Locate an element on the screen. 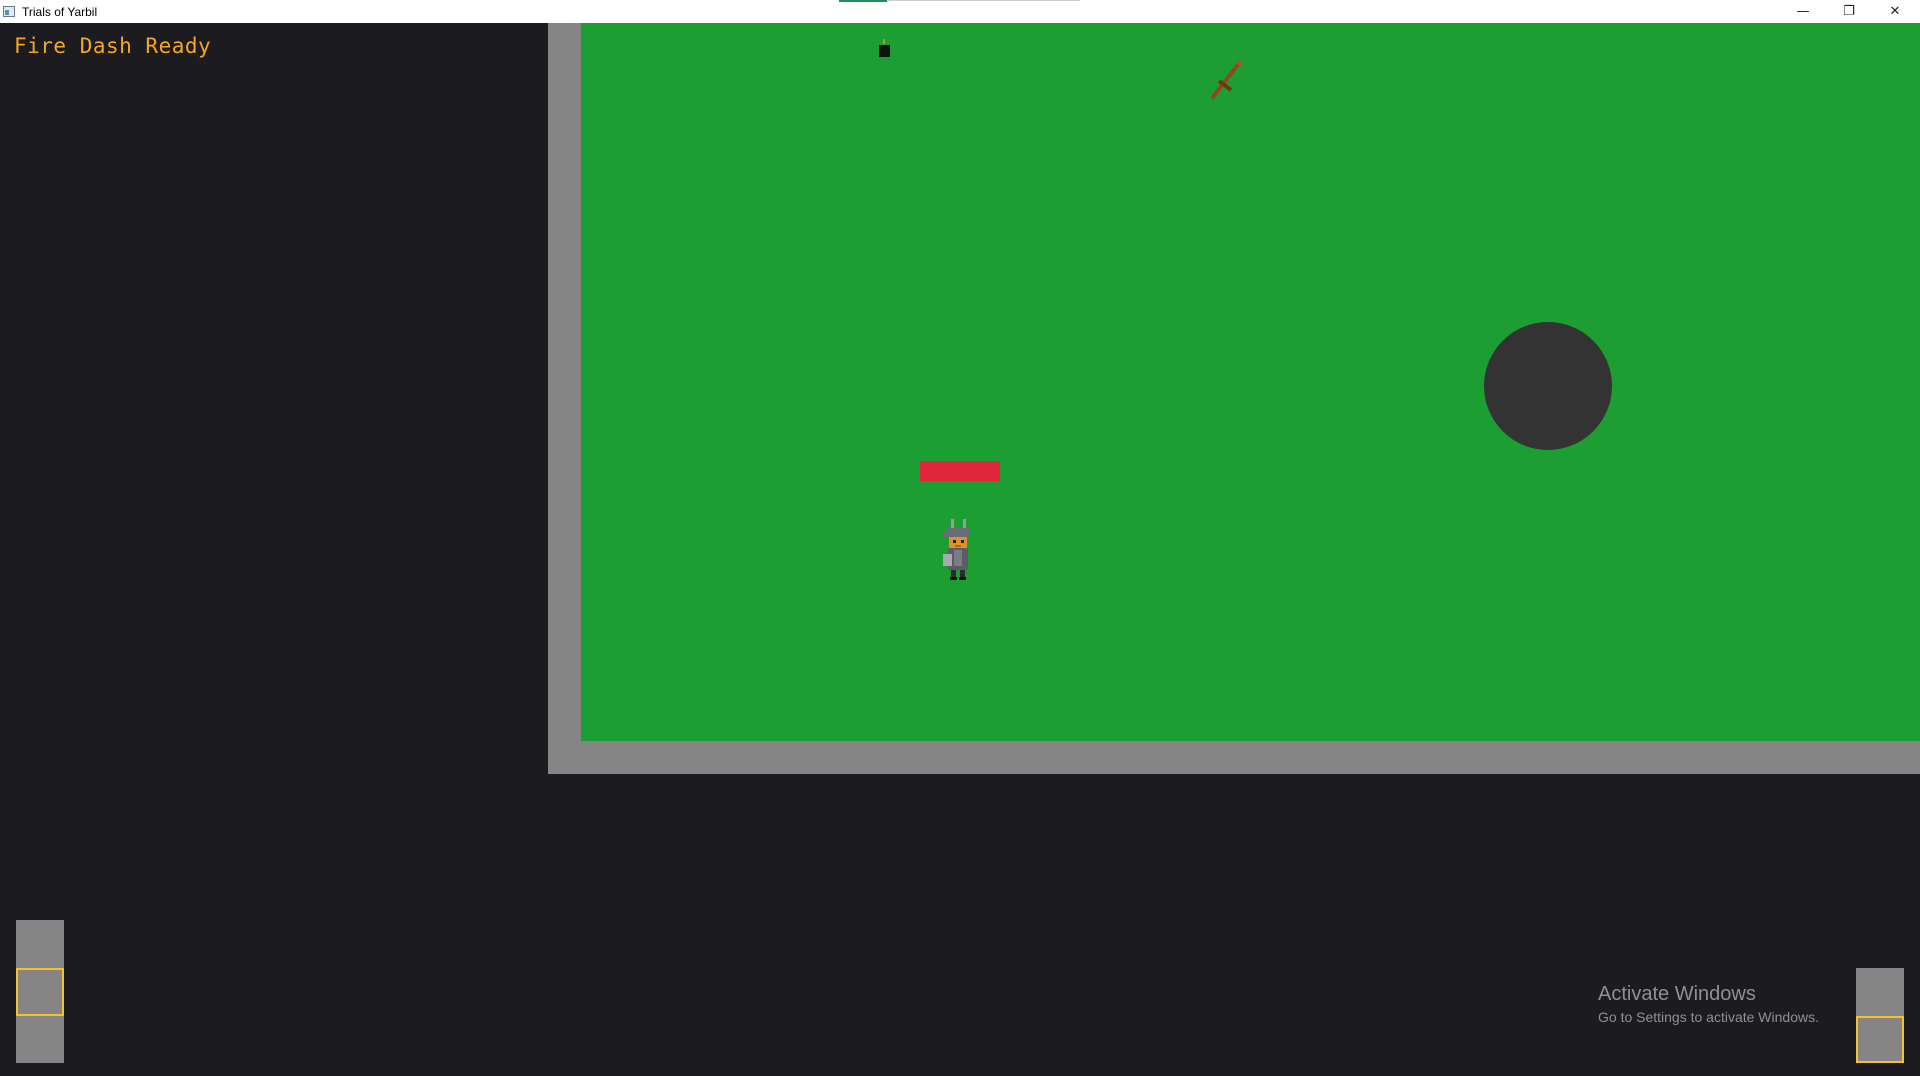  ability-status-text: Fire Dash Ready is located at coordinates (113, 46).